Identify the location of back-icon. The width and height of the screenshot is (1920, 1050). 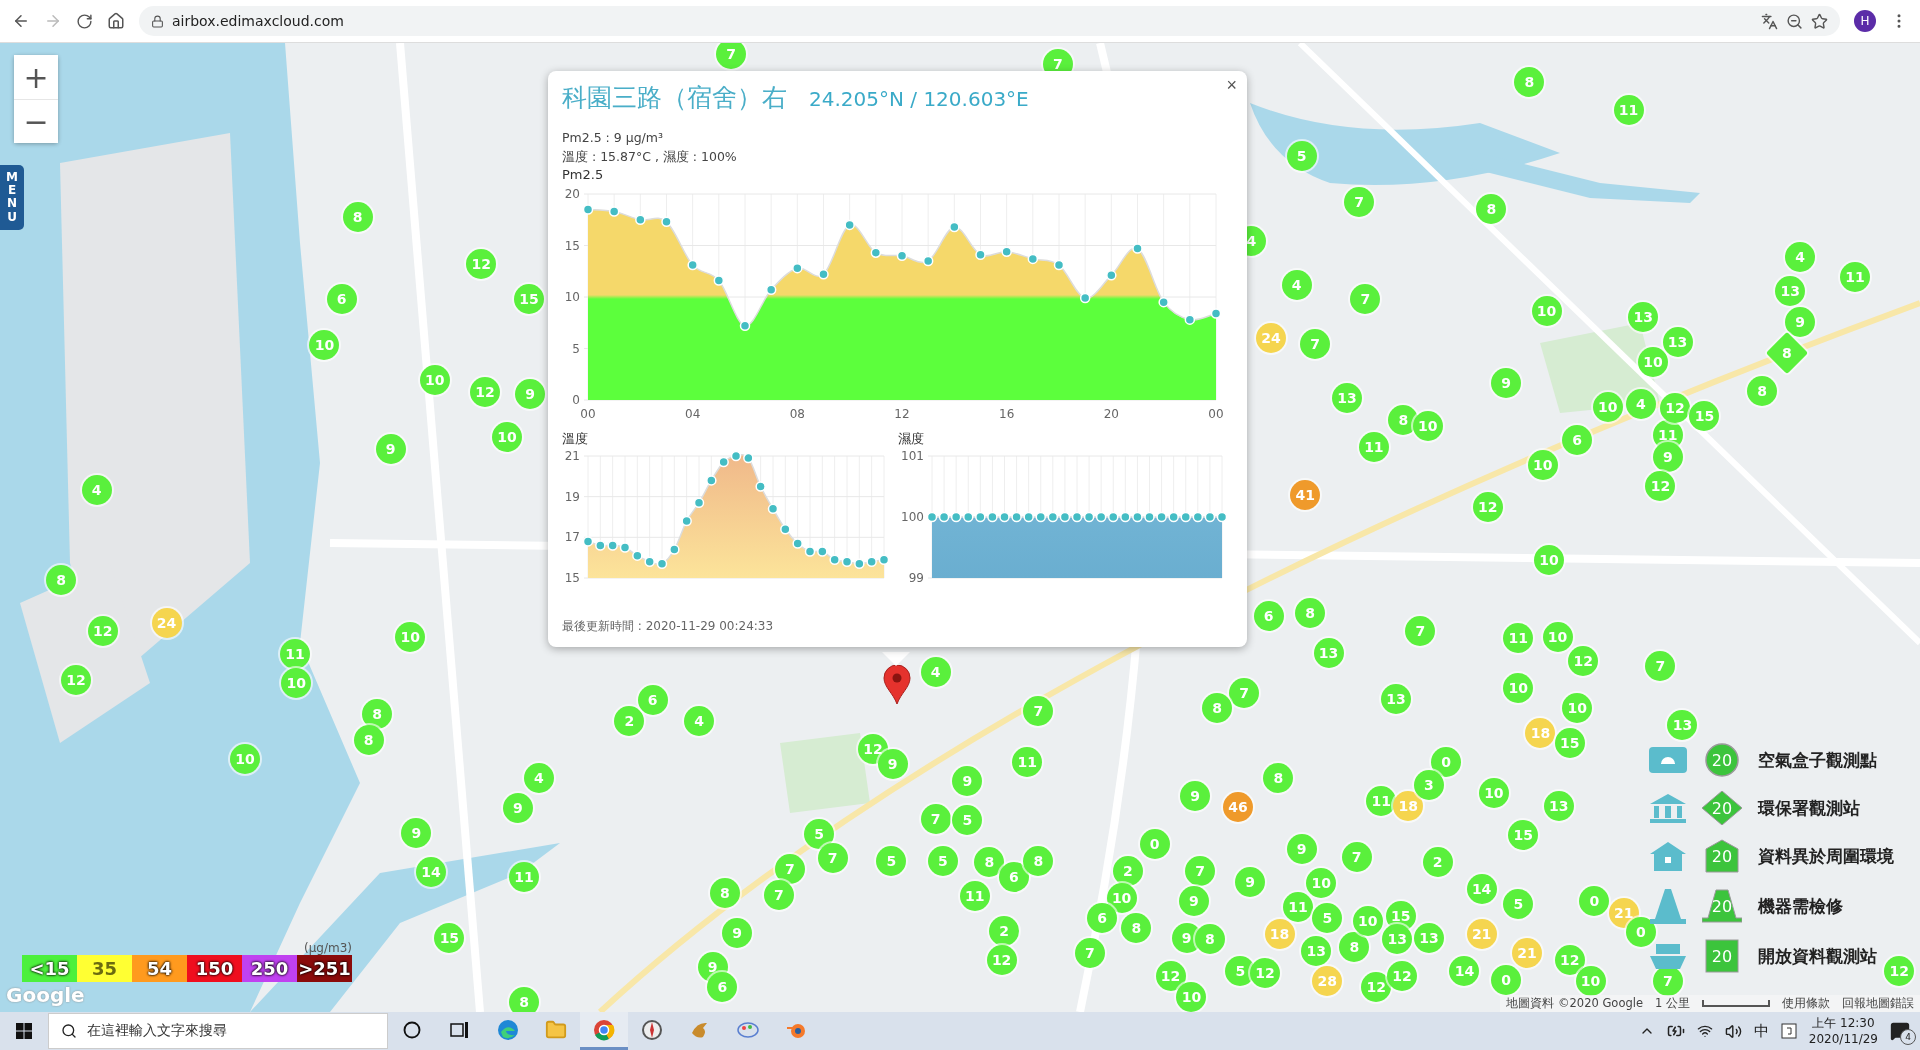
(21, 21).